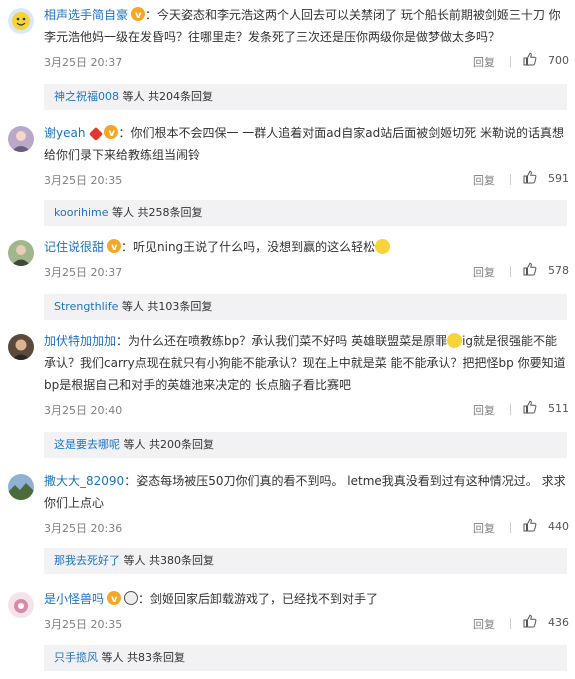 The width and height of the screenshot is (575, 679). Describe the element at coordinates (81, 212) in the screenshot. I see `reply-user-link: koorihime` at that location.